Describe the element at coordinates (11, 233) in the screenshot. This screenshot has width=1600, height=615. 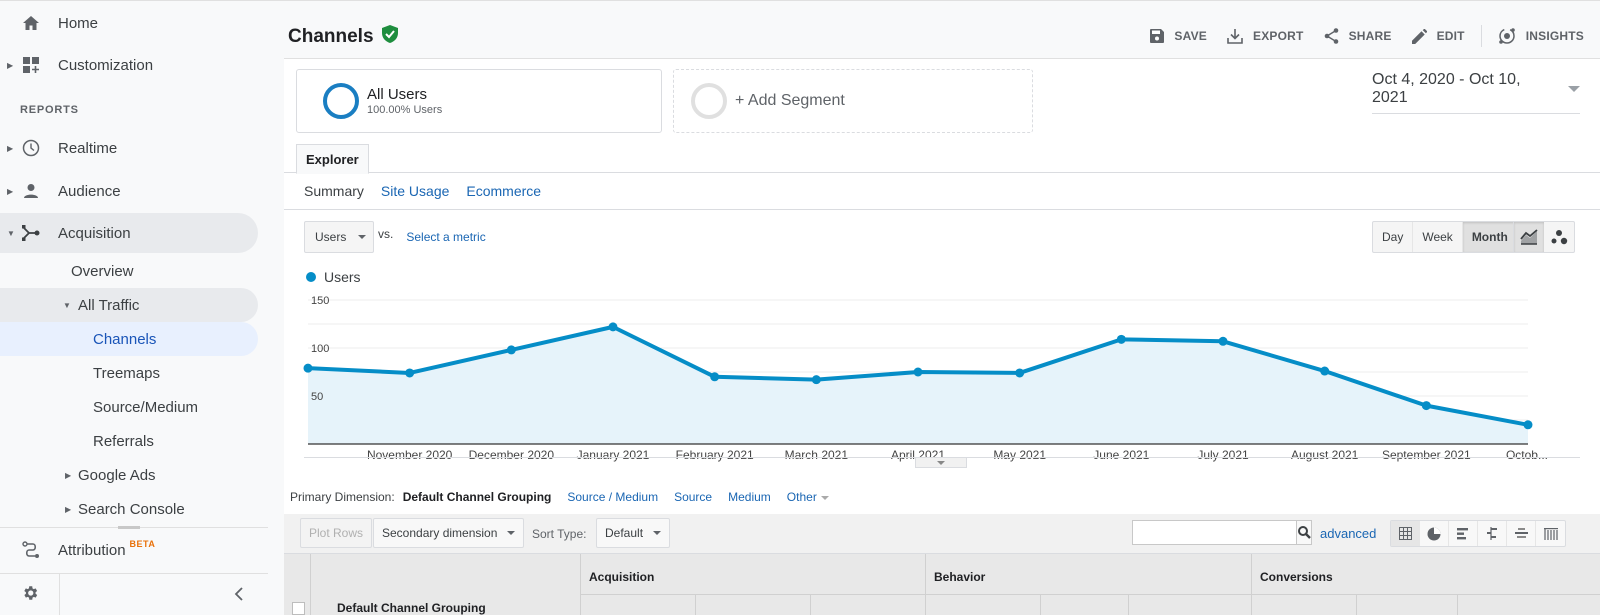
I see `caret-down-icon: ▼` at that location.